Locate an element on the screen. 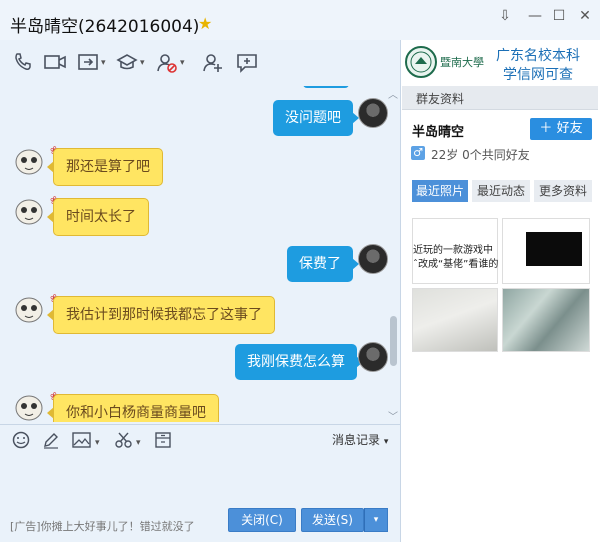 This screenshot has width=600, height=542. video-icon is located at coordinates (55, 63).